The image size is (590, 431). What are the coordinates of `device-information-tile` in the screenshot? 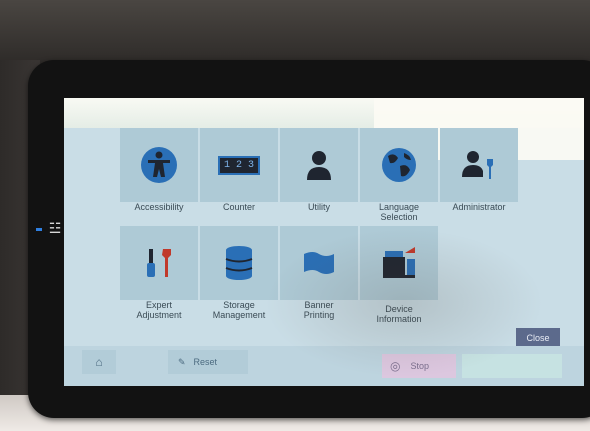 It's located at (399, 263).